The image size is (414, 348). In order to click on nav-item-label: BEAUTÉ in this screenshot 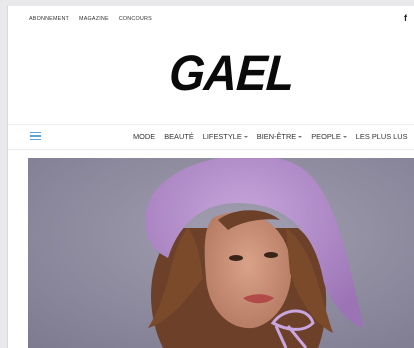, I will do `click(179, 136)`.